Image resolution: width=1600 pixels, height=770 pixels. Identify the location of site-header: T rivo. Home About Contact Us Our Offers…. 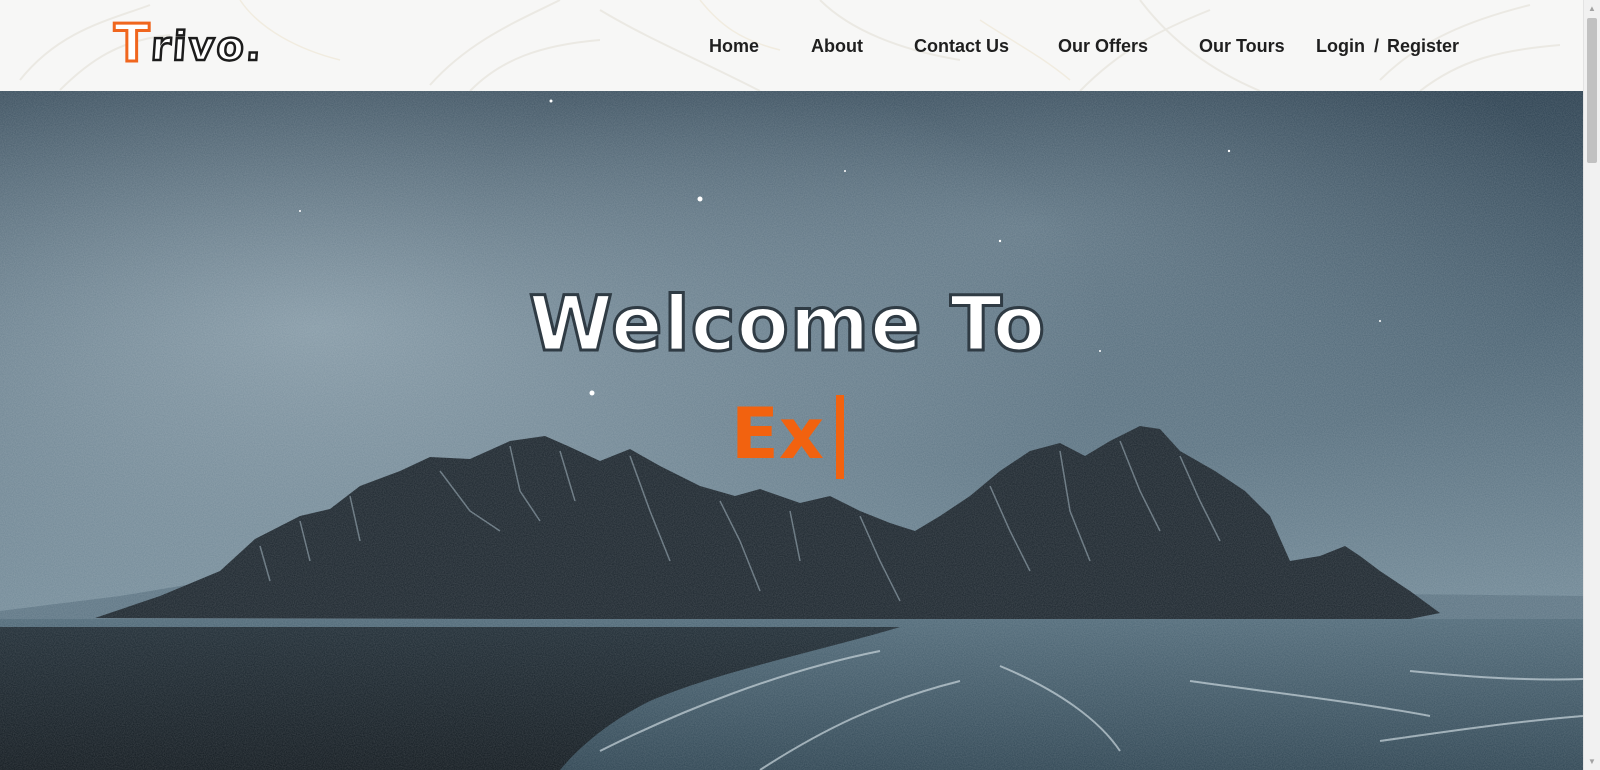
(791, 45).